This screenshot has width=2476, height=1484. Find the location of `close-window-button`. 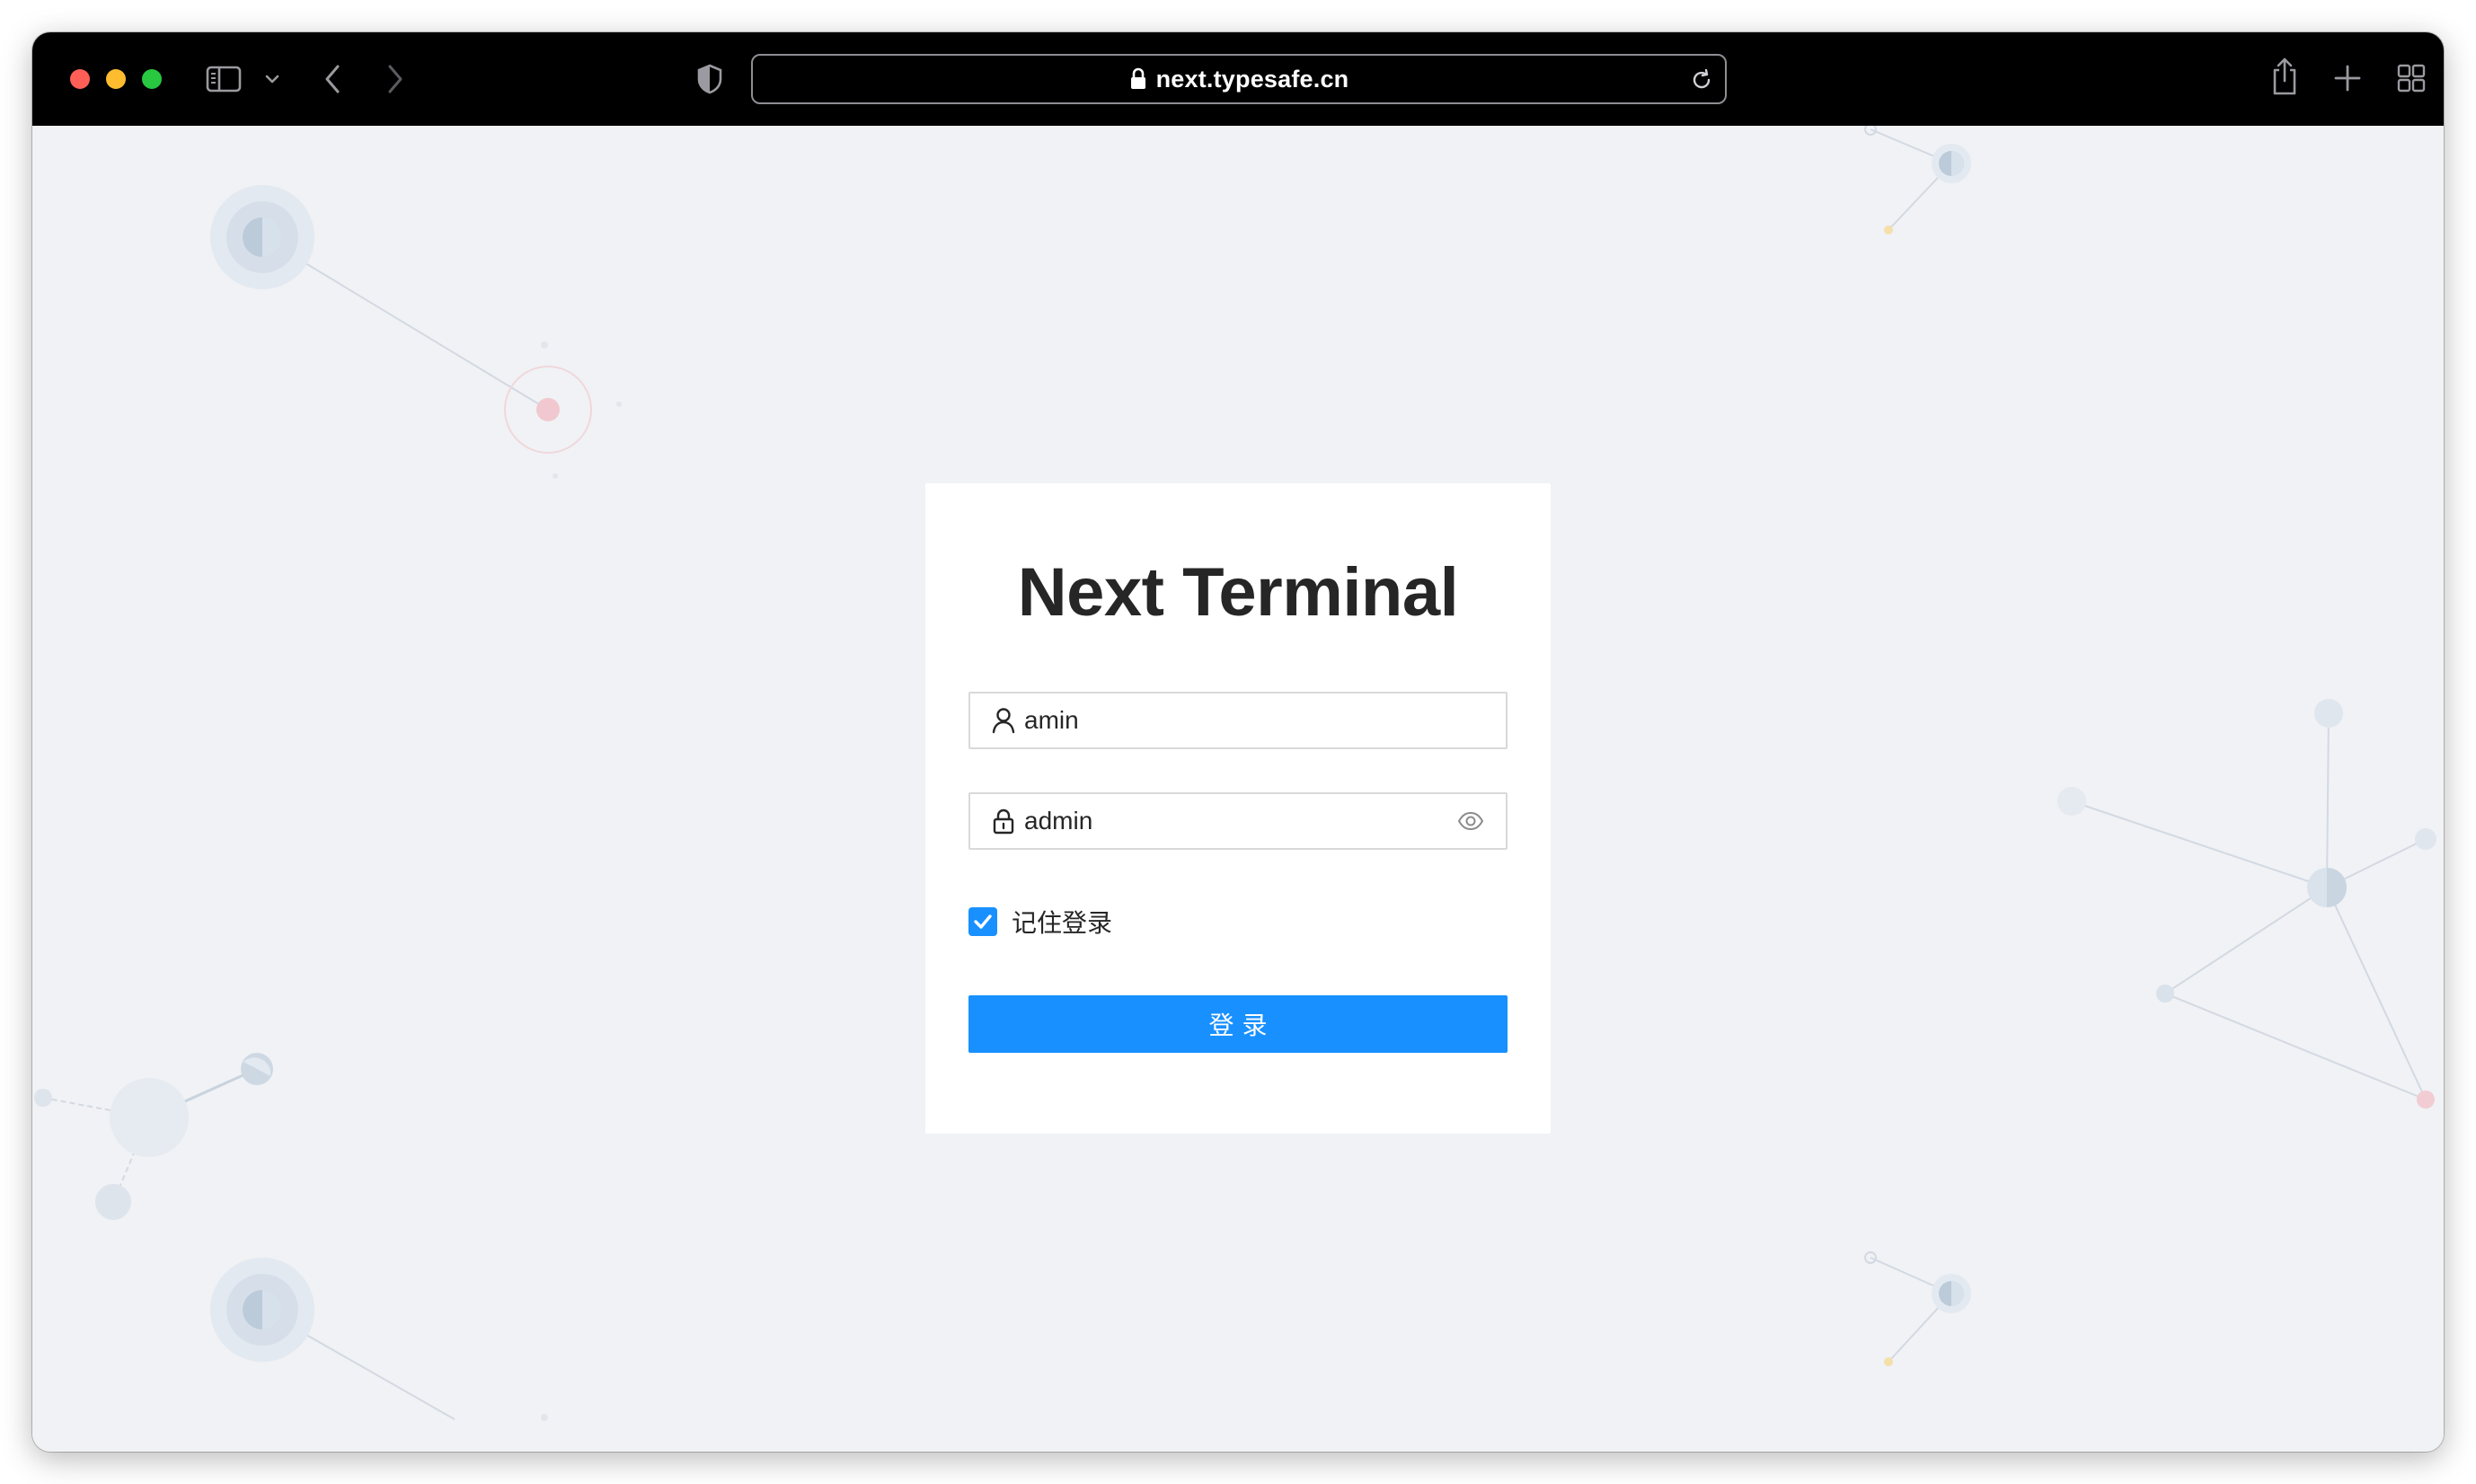

close-window-button is located at coordinates (80, 79).